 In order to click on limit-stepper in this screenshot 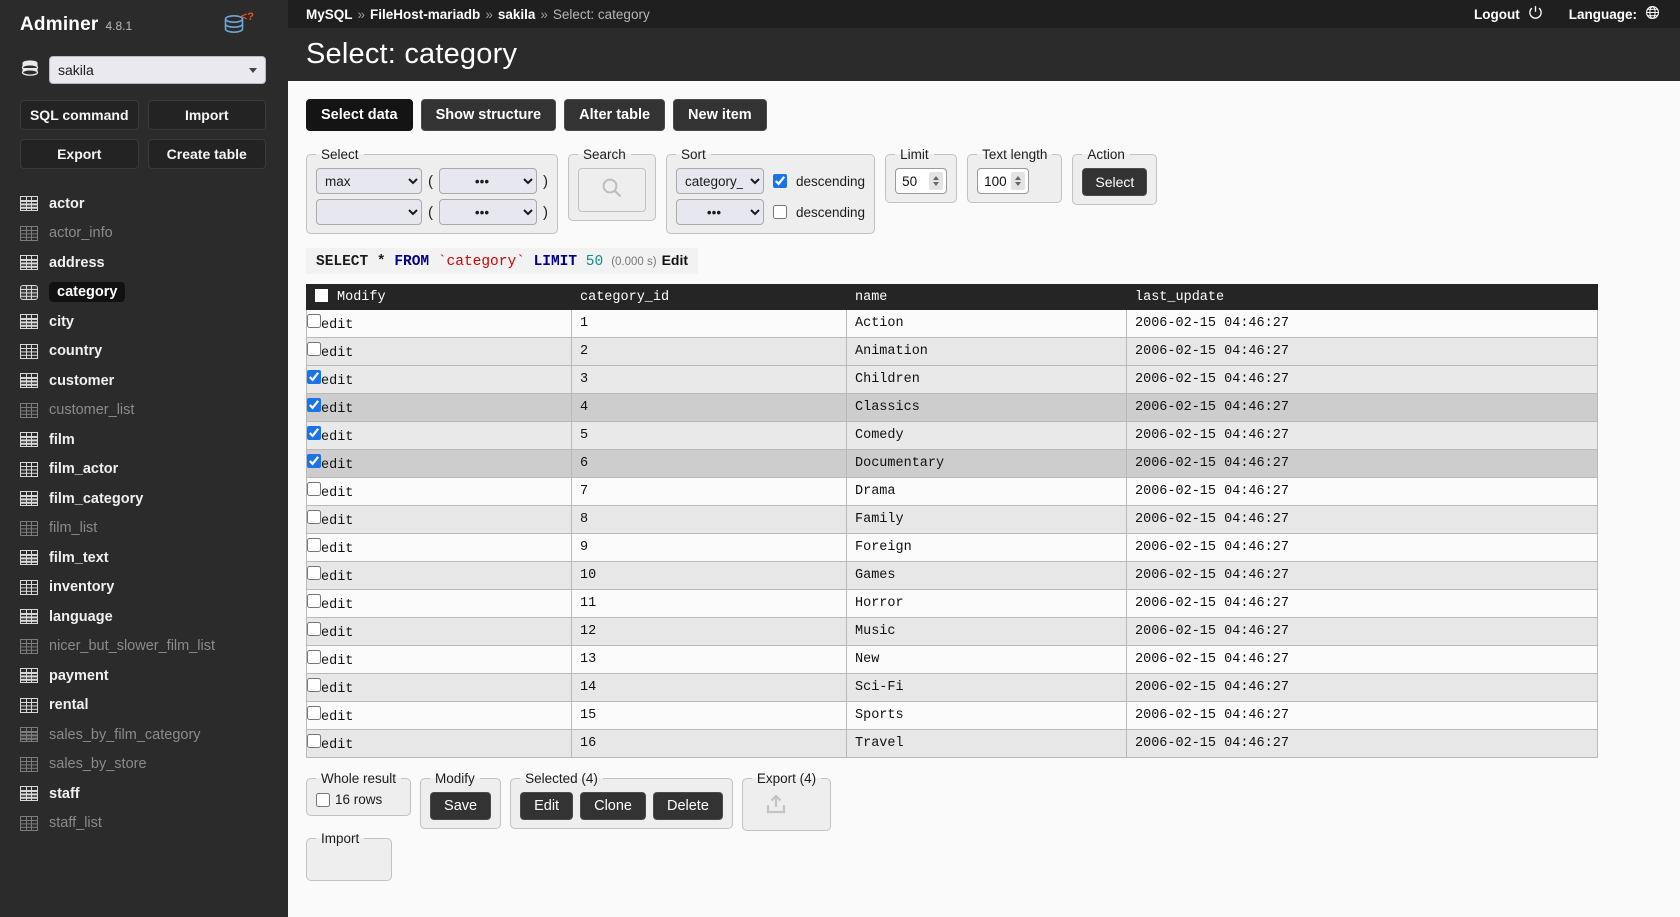, I will do `click(936, 181)`.